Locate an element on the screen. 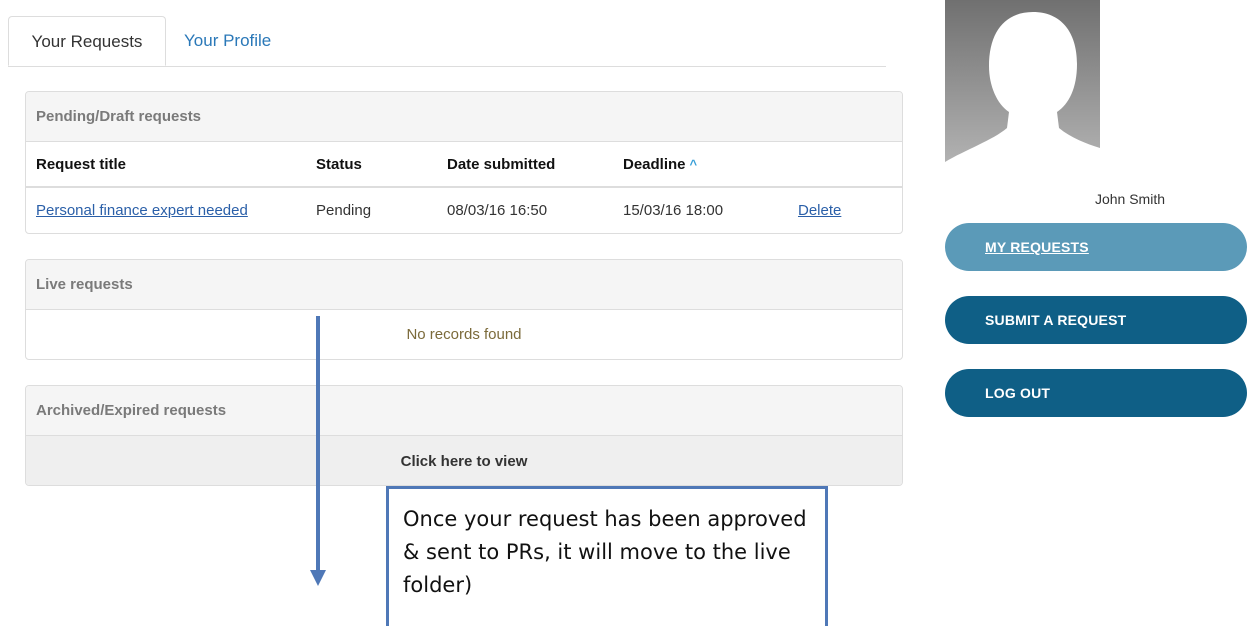  log-out-button: LOG OUT is located at coordinates (1096, 393).